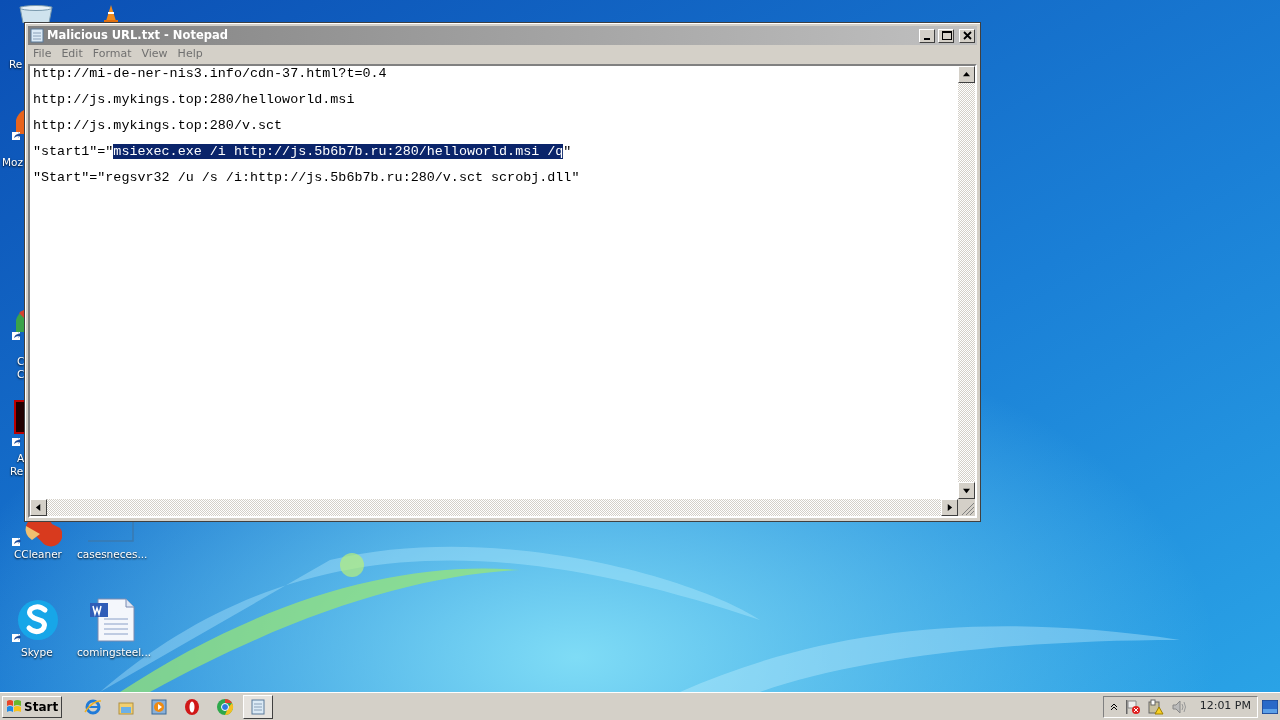 This screenshot has height=720, width=1280. I want to click on minimize-button, so click(927, 35).